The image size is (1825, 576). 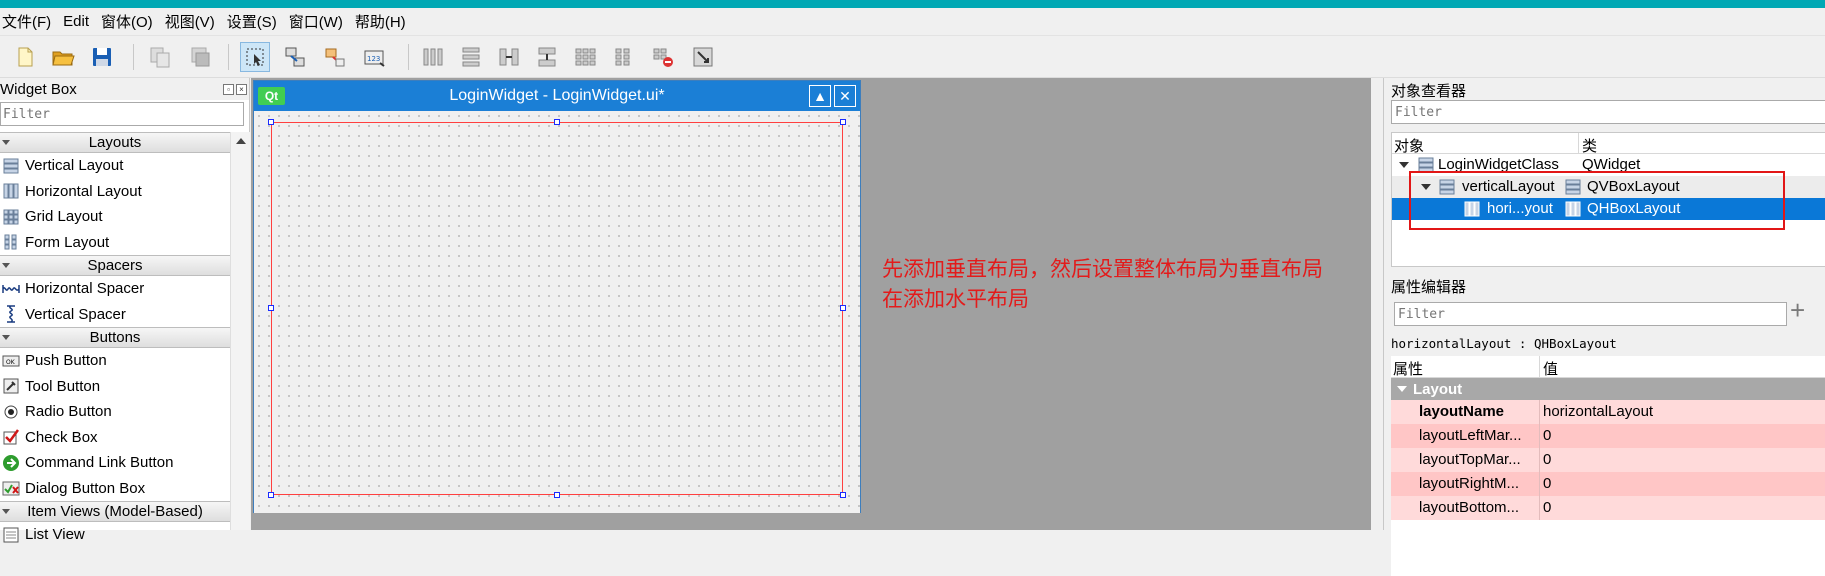 What do you see at coordinates (115, 412) in the screenshot?
I see `list-item-radio-button: Radio Button` at bounding box center [115, 412].